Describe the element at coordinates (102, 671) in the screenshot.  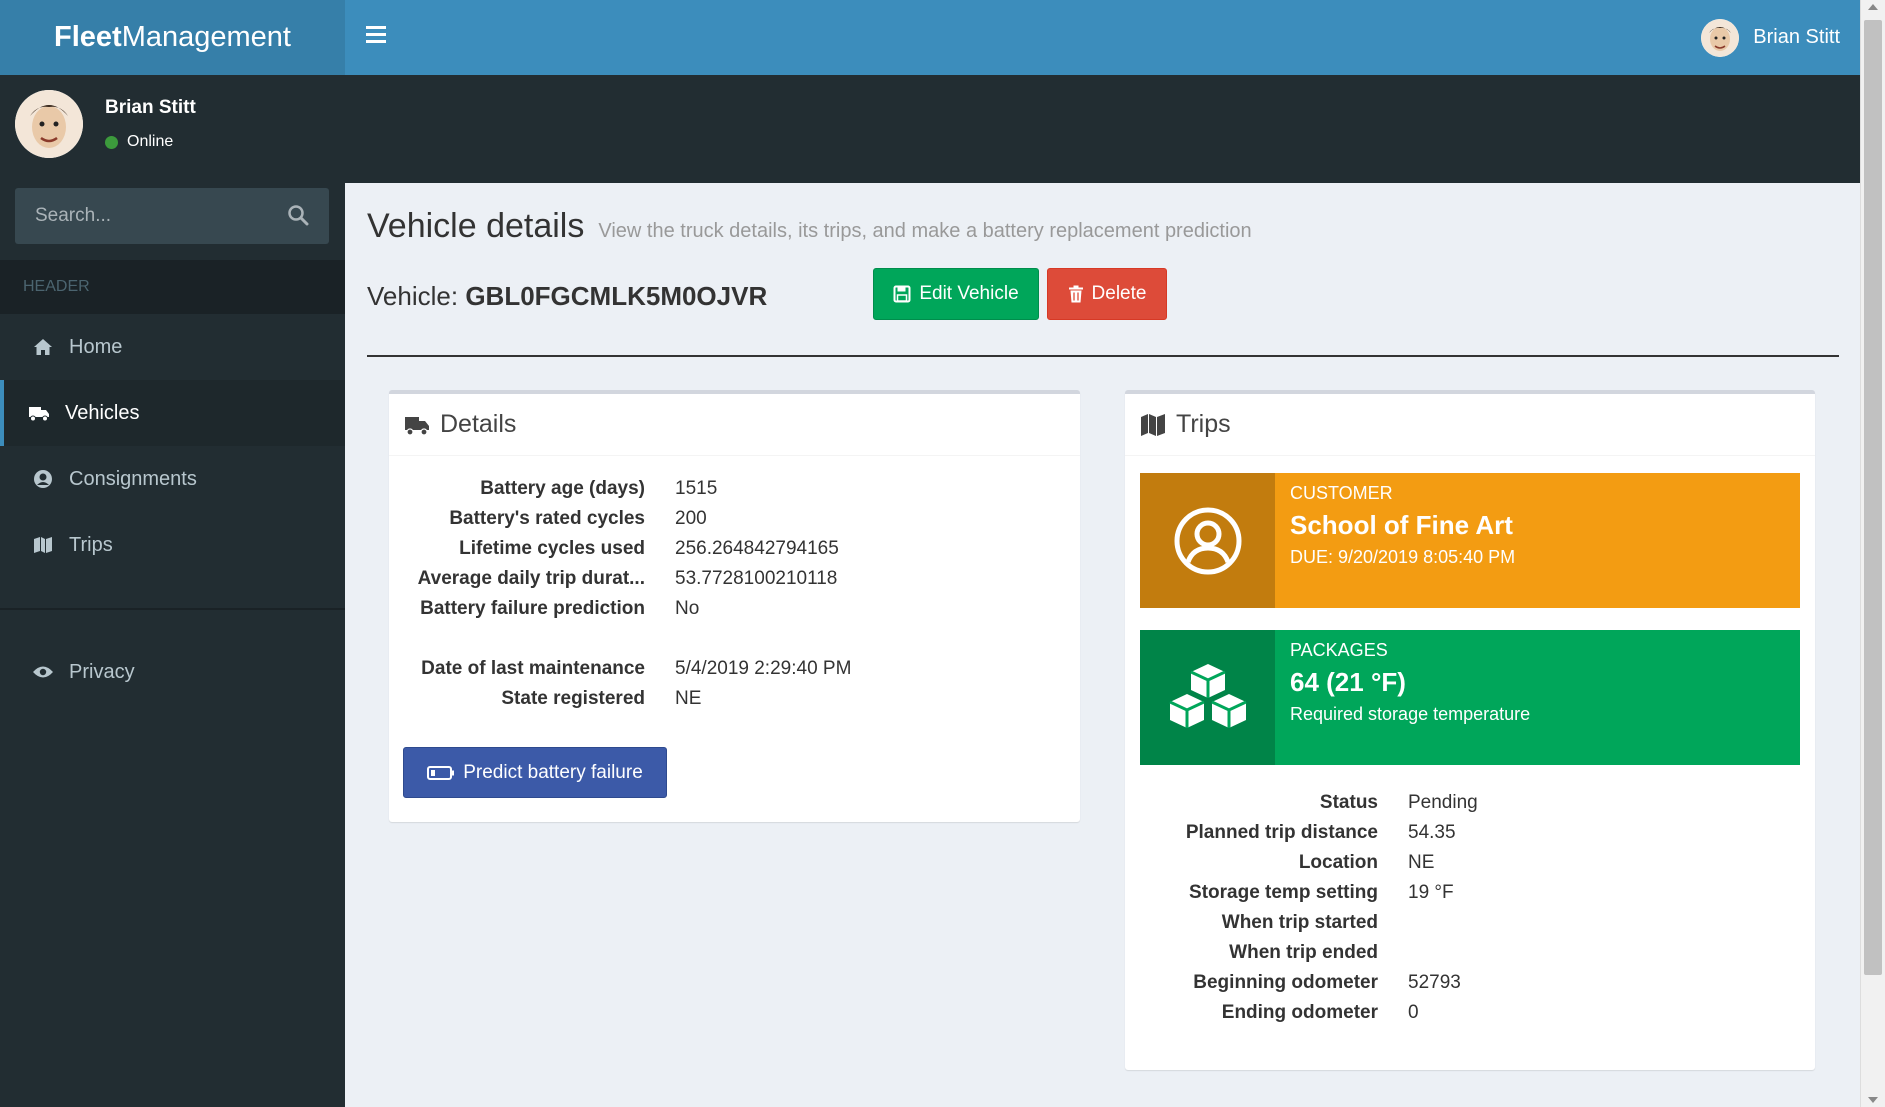
I see `sidebar-item-label: Privacy` at that location.